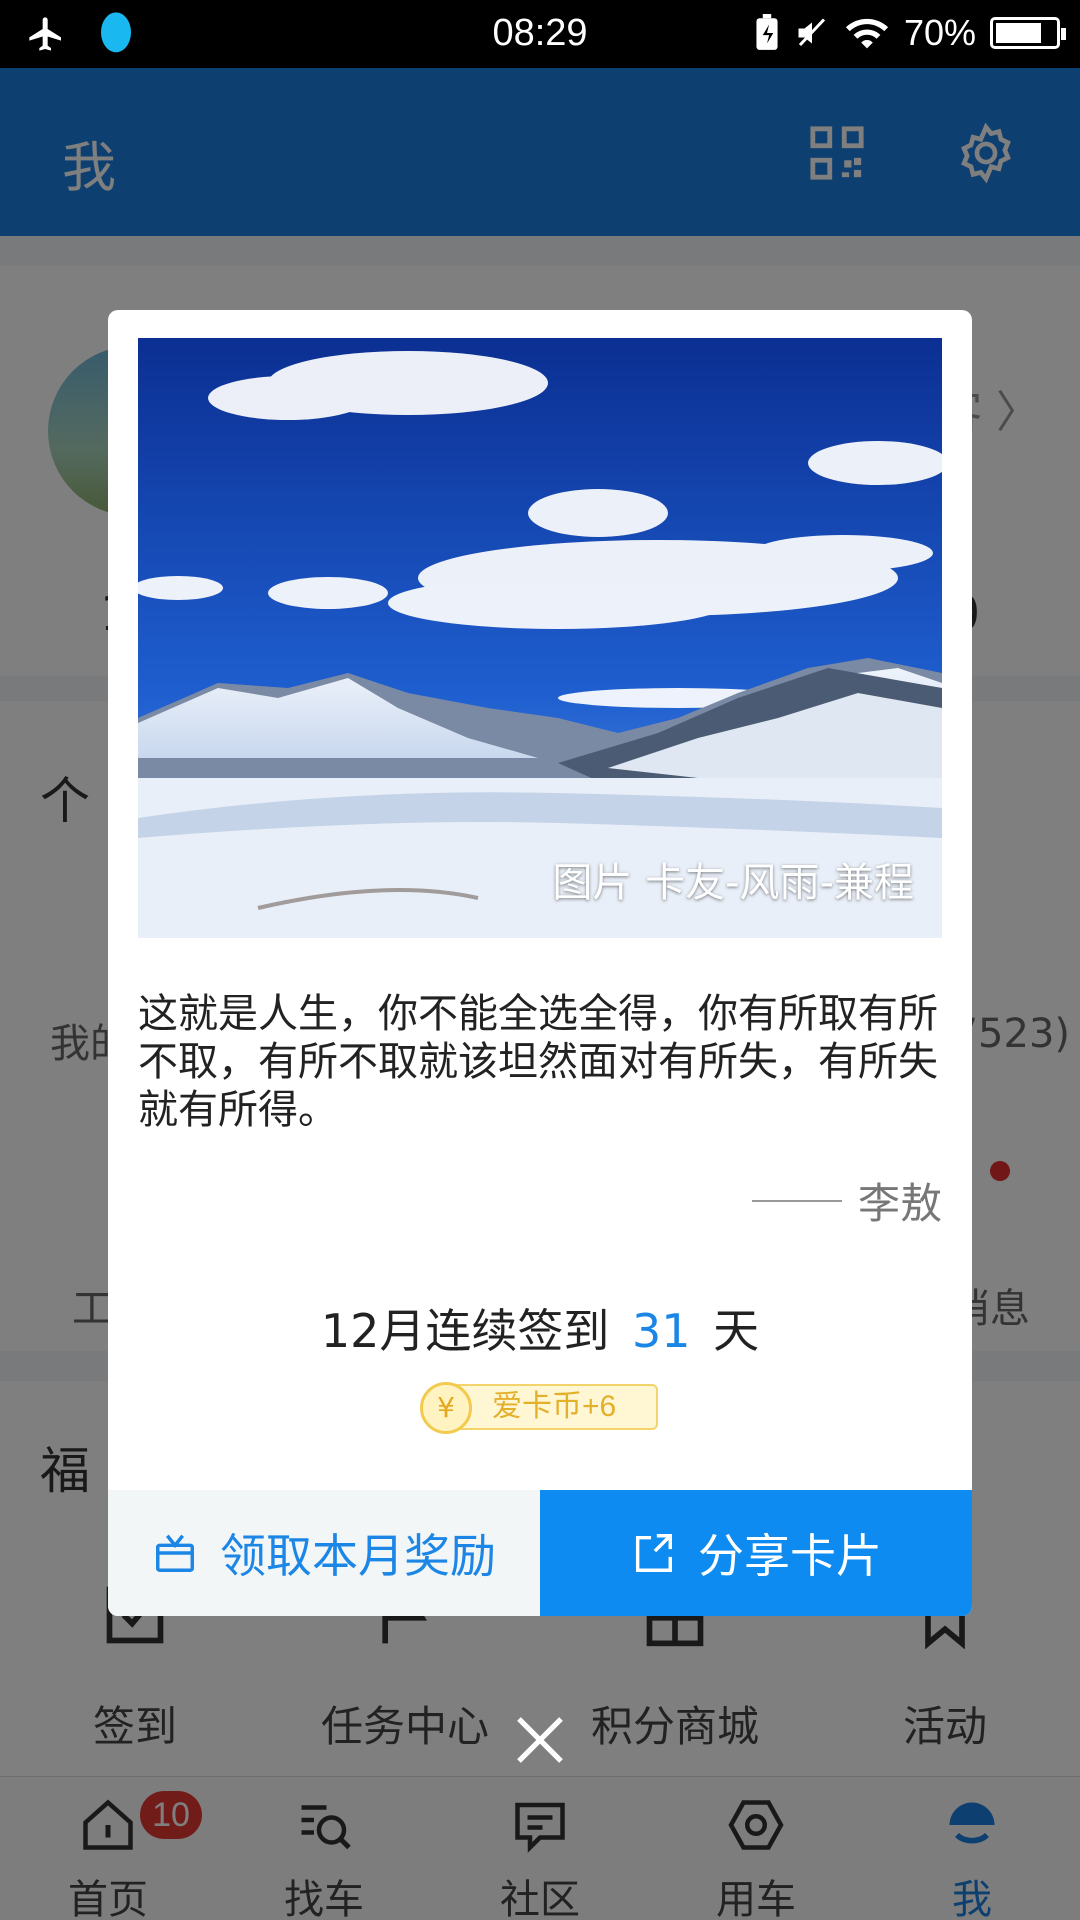  What do you see at coordinates (867, 33) in the screenshot?
I see `wifi-icon` at bounding box center [867, 33].